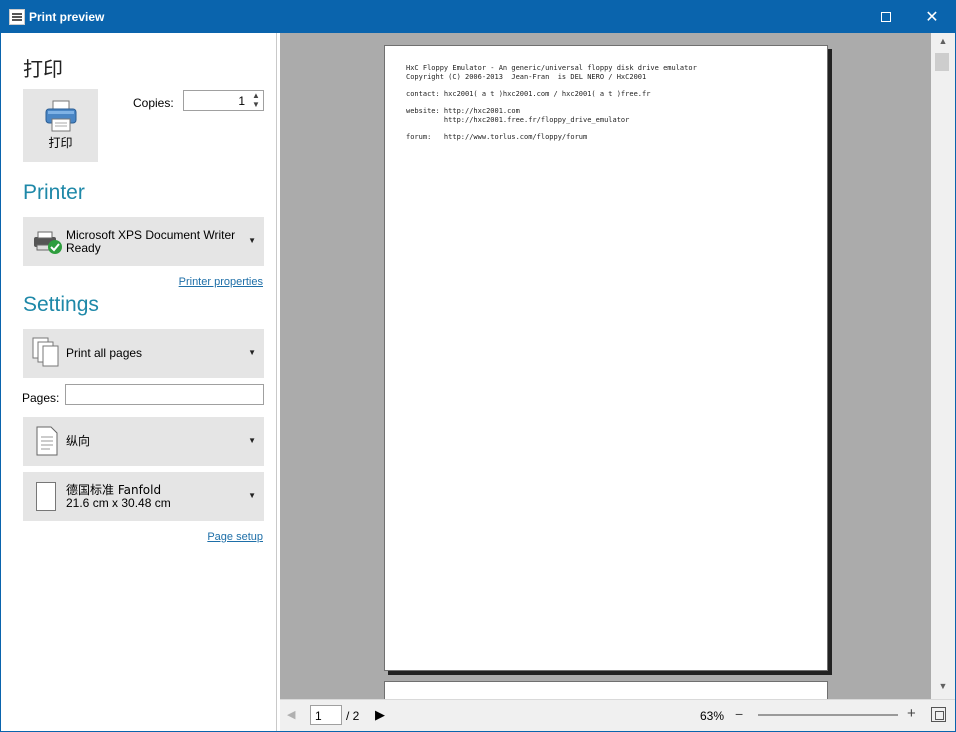 This screenshot has height=732, width=956. I want to click on copies-value: 1, so click(241, 101).